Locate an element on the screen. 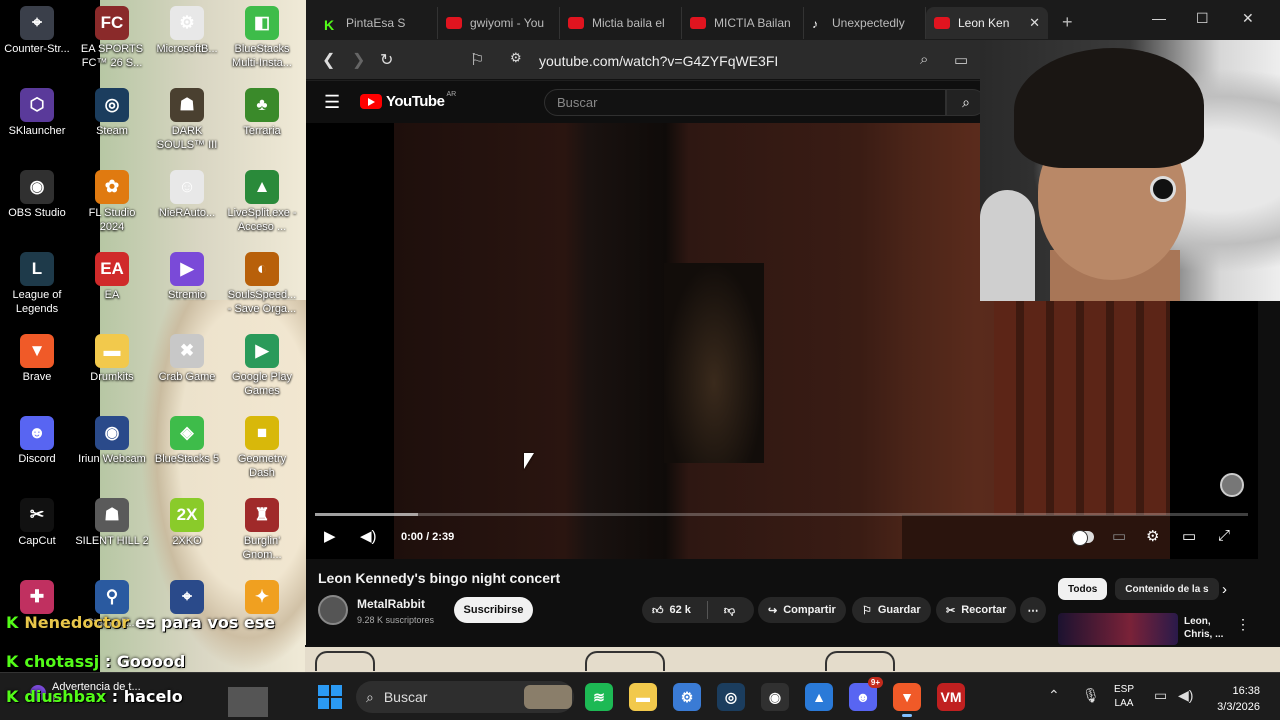 The height and width of the screenshot is (720, 1280). browser-tab: K PintaEsa S is located at coordinates (377, 23).